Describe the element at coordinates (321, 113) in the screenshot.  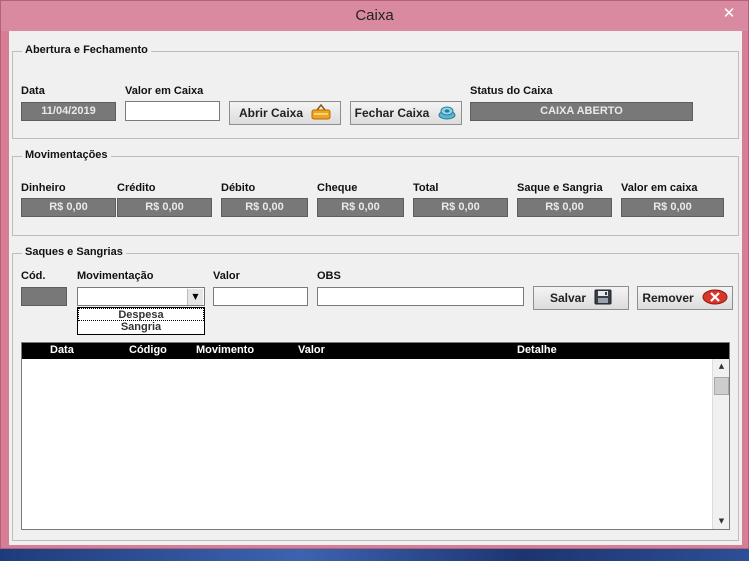
I see `basket-icon` at that location.